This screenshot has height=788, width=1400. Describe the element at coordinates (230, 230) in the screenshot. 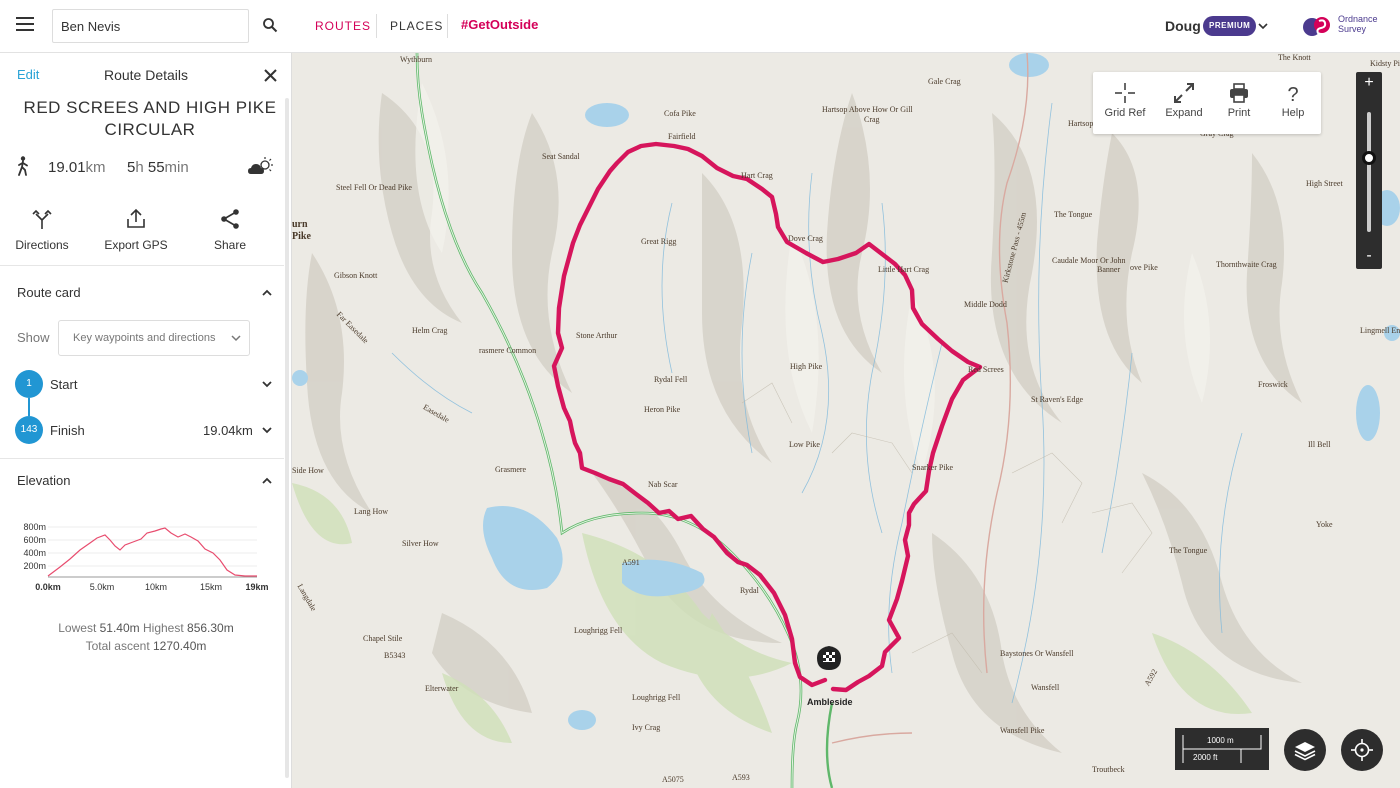

I see `share-button: Share` at that location.